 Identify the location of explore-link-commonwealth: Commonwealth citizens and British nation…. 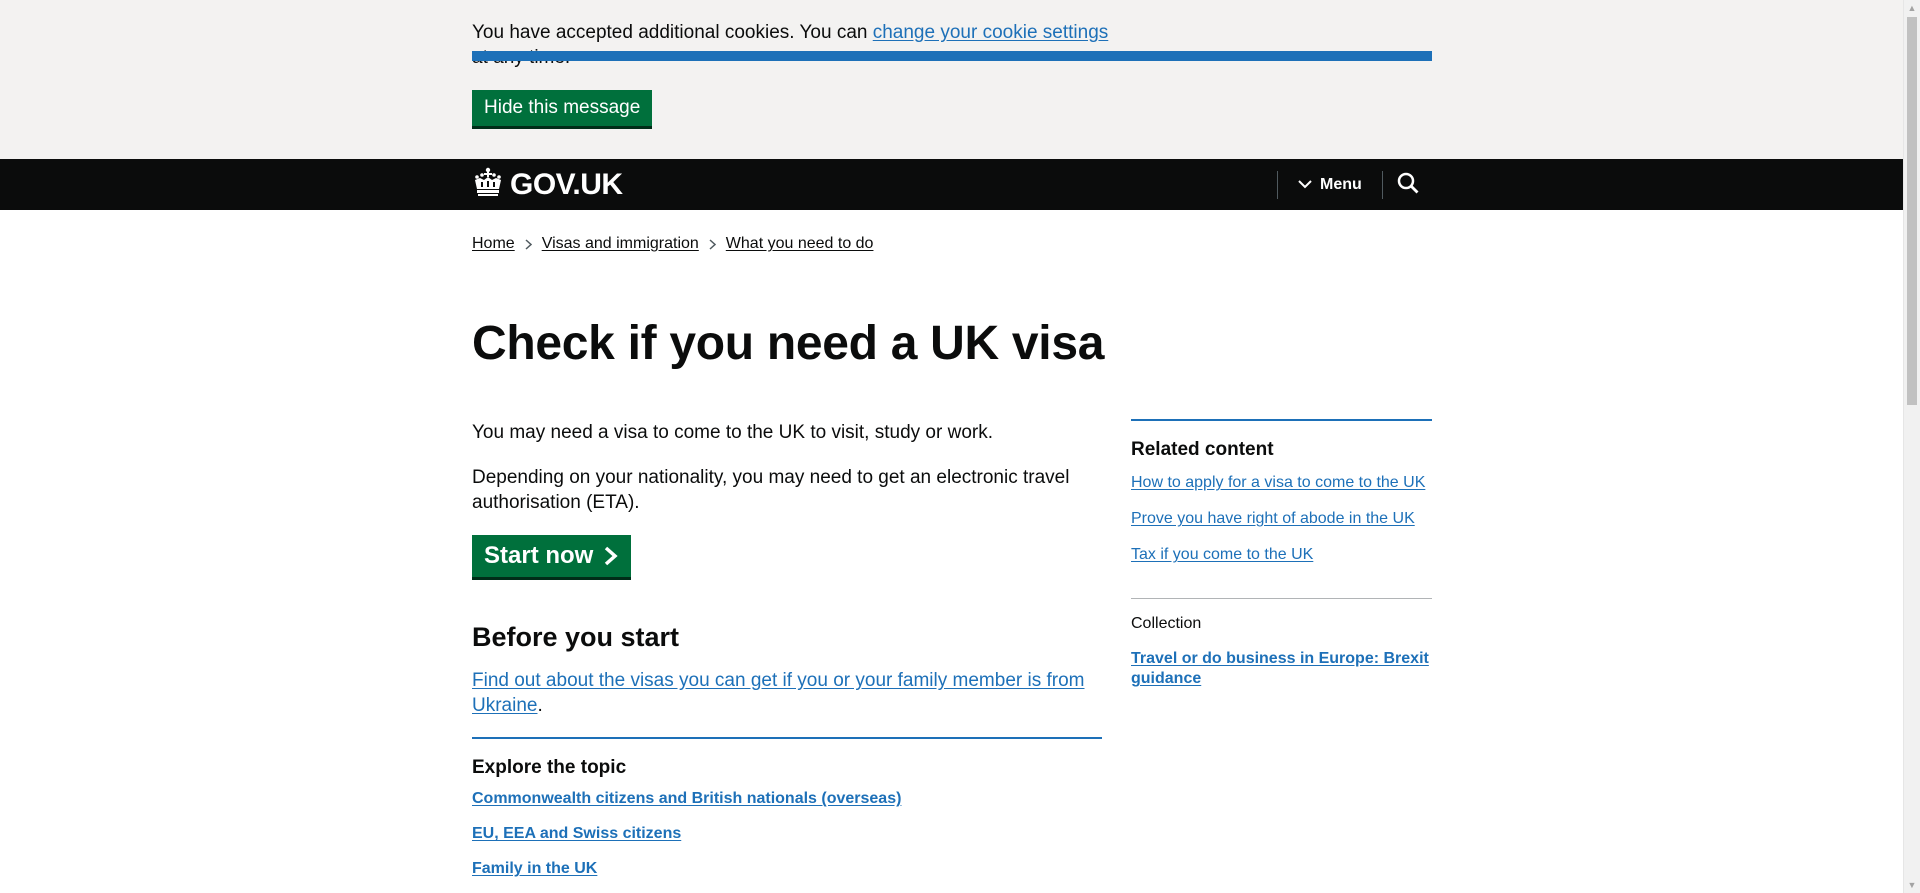
(686, 798).